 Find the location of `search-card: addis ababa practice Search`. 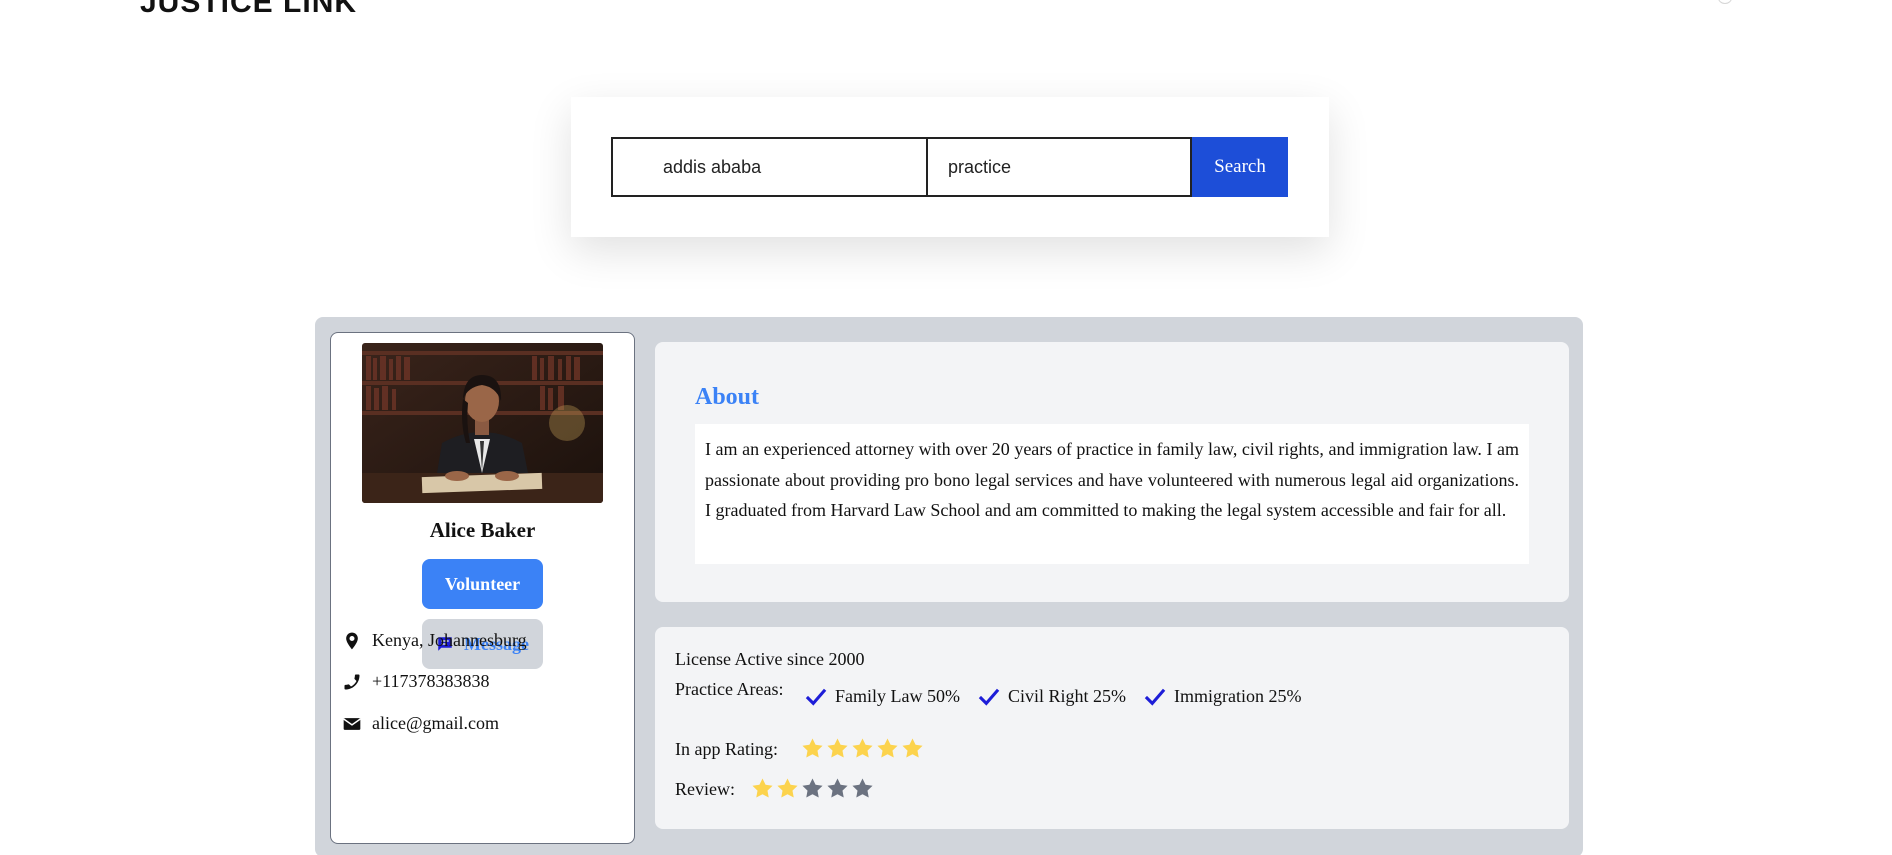

search-card: addis ababa practice Search is located at coordinates (950, 167).